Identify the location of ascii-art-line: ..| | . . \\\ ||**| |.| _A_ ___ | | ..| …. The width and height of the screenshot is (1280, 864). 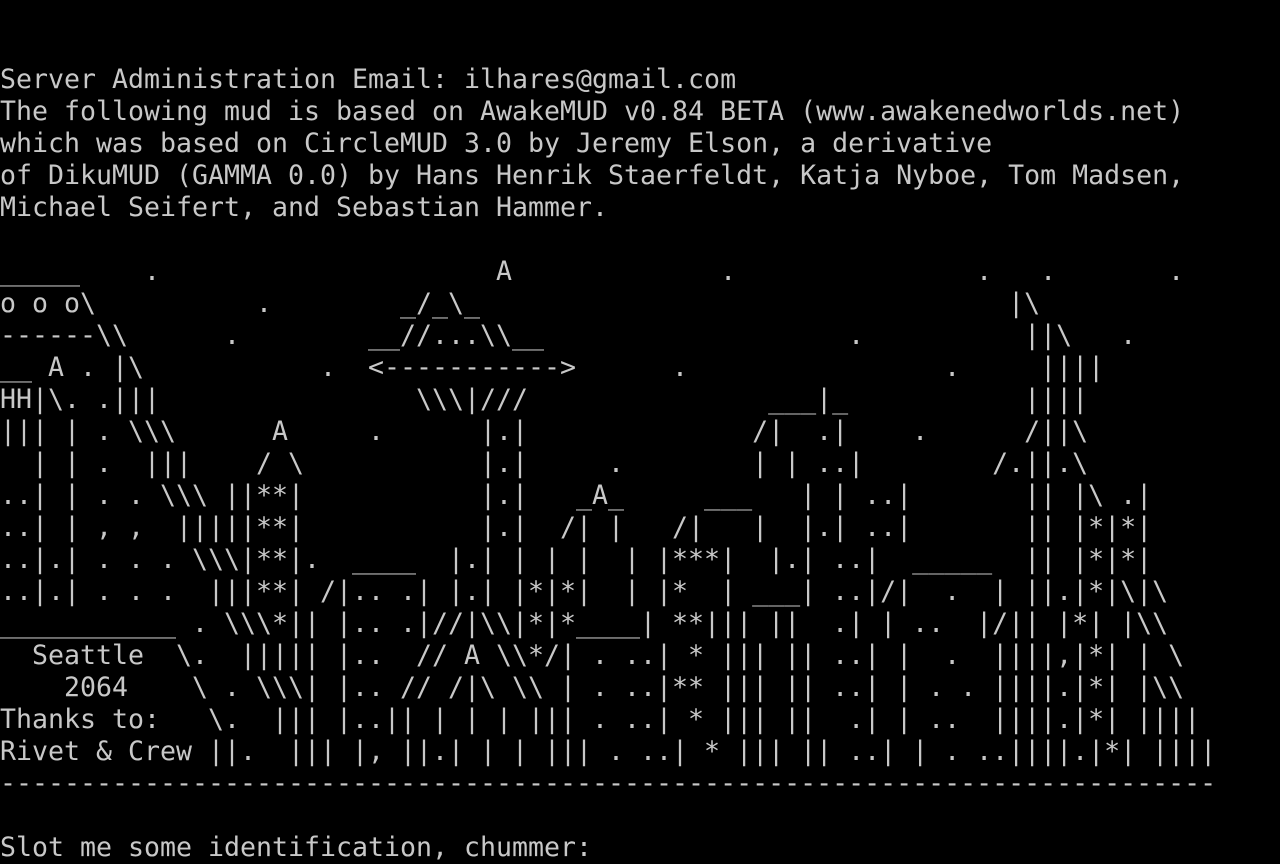
(576, 495).